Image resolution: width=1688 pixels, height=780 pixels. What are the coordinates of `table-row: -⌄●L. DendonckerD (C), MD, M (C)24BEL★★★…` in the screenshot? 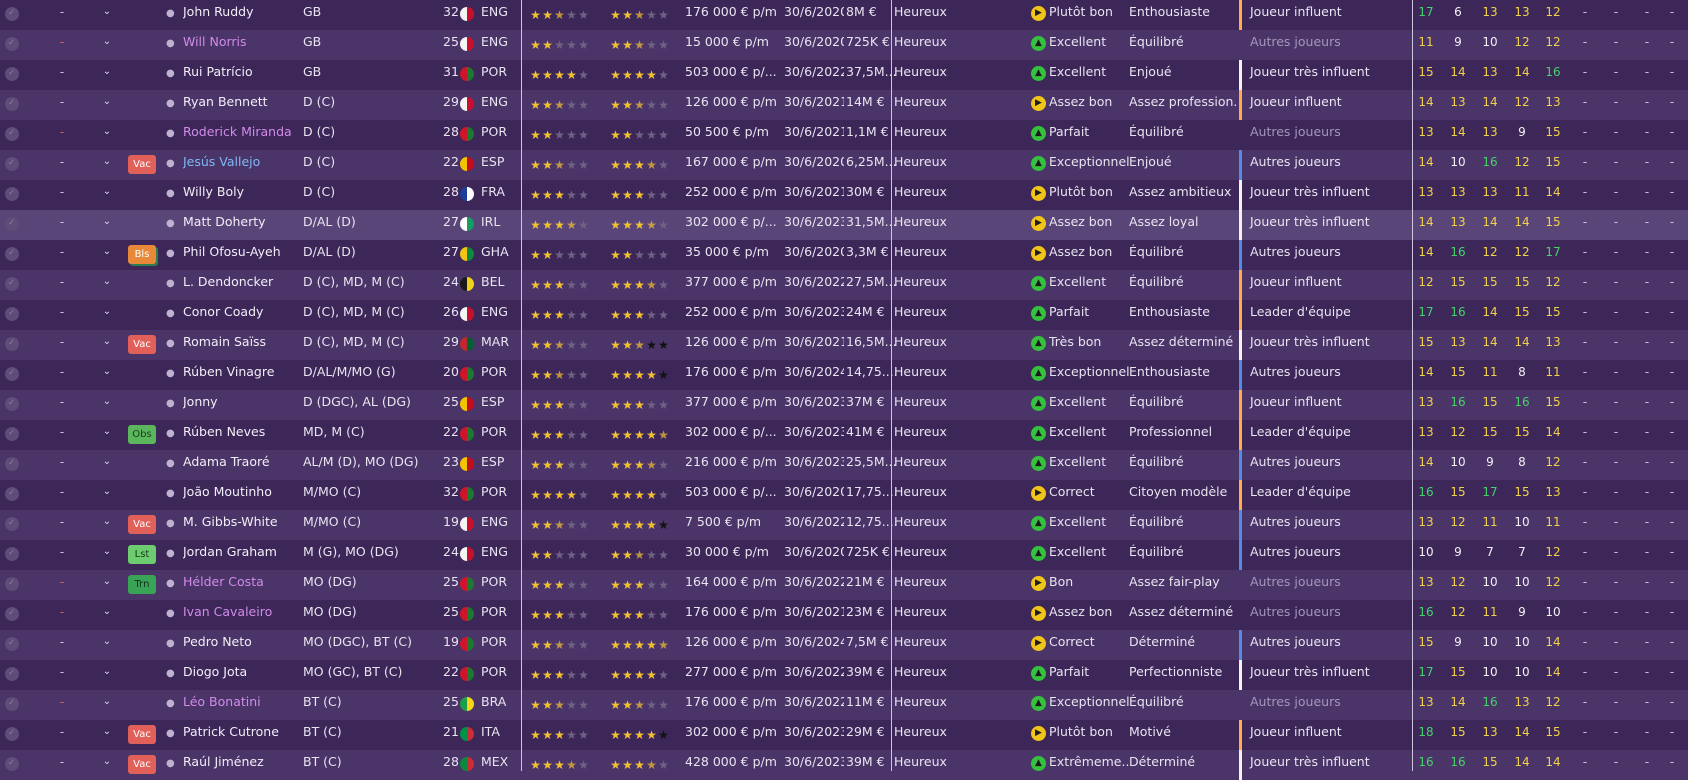 It's located at (844, 285).